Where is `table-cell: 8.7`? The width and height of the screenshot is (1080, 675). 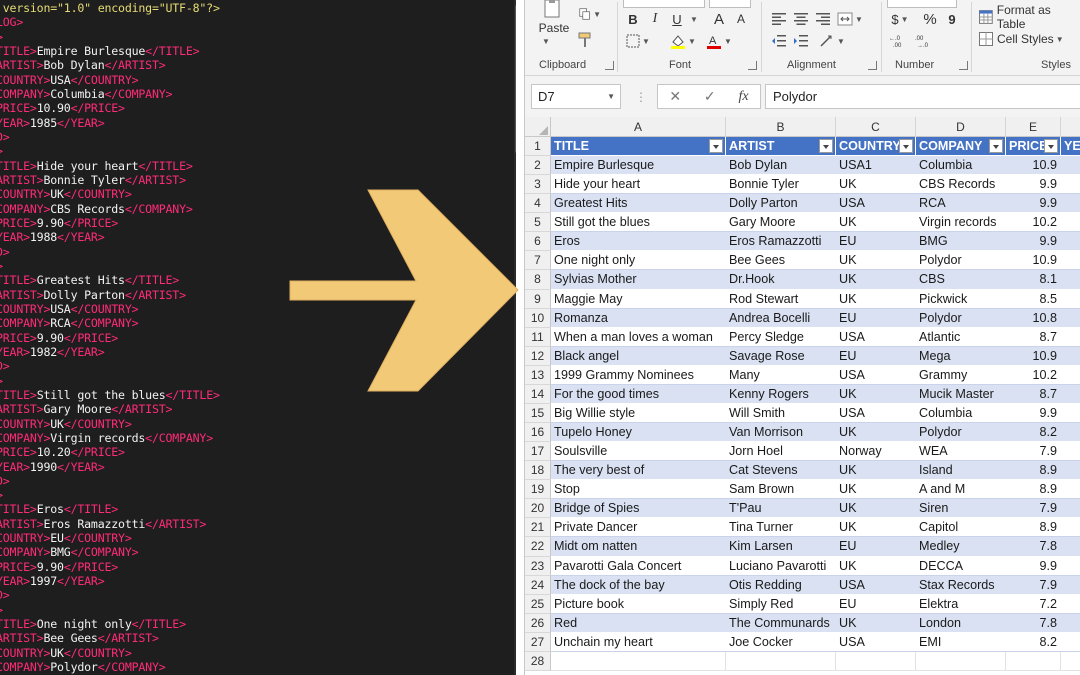 table-cell: 8.7 is located at coordinates (1033, 394).